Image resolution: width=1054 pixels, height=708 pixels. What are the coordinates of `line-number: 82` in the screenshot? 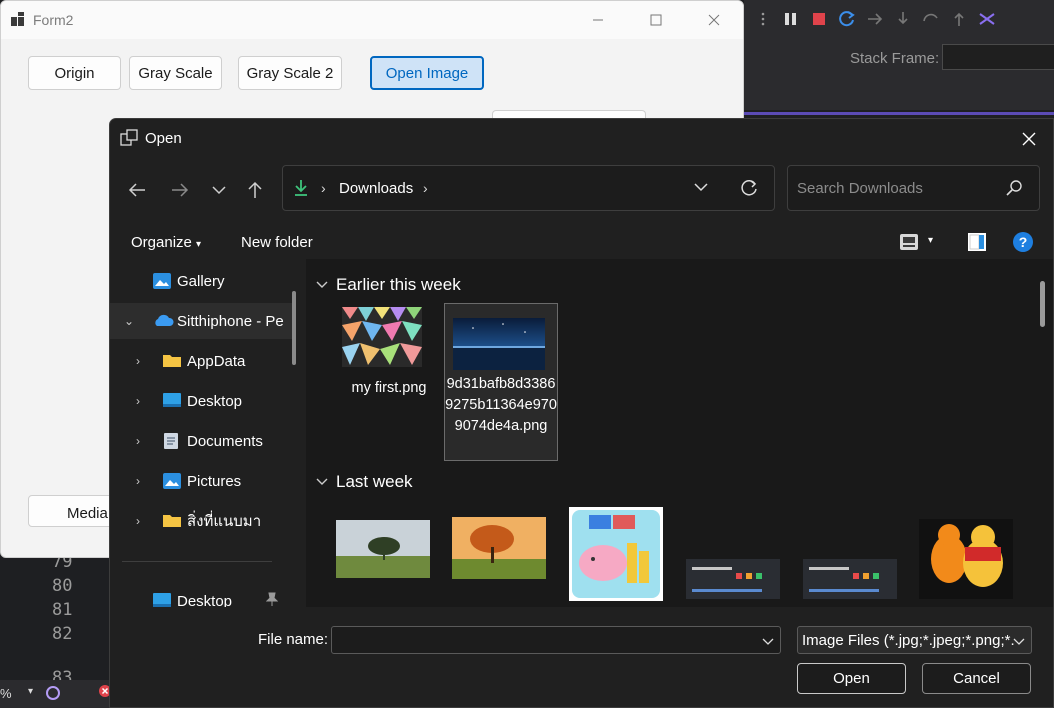 It's located at (62, 634).